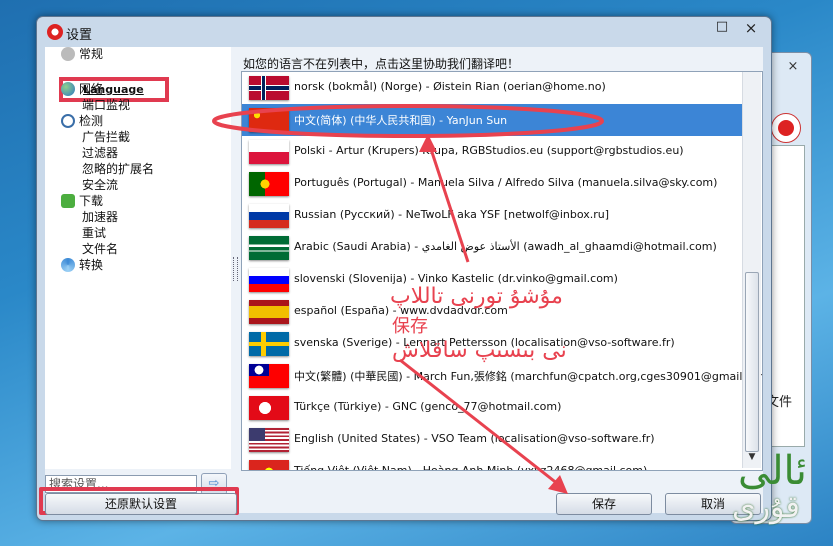 The image size is (833, 546). What do you see at coordinates (269, 152) in the screenshot?
I see `poland-flag-icon` at bounding box center [269, 152].